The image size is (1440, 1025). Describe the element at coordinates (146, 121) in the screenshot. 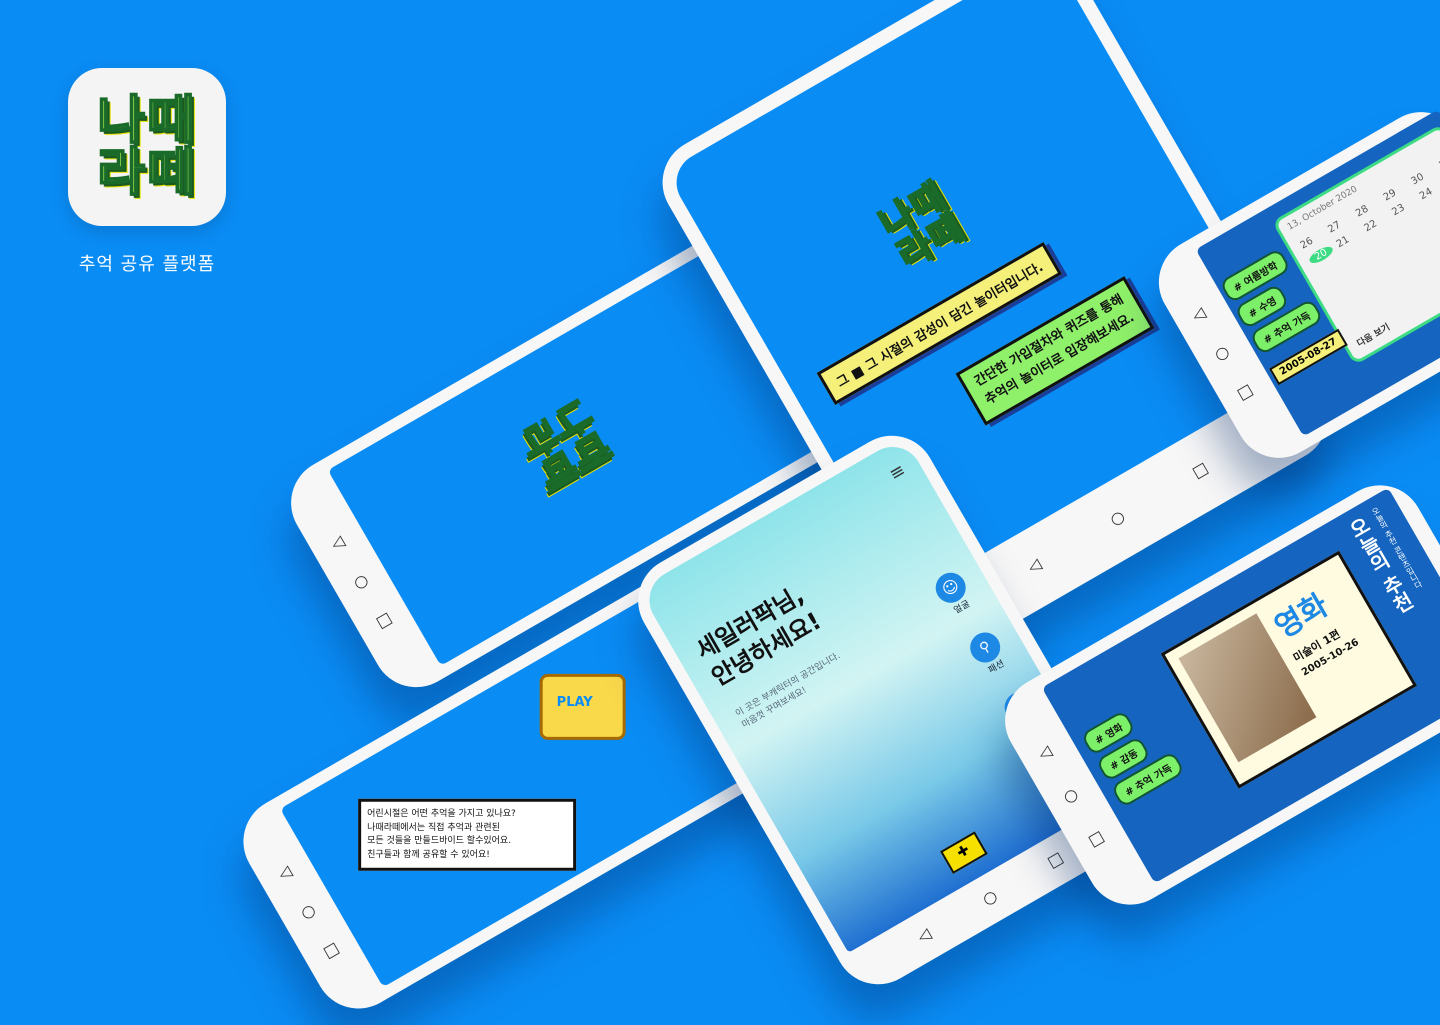

I see `logo-line1: 나때` at that location.